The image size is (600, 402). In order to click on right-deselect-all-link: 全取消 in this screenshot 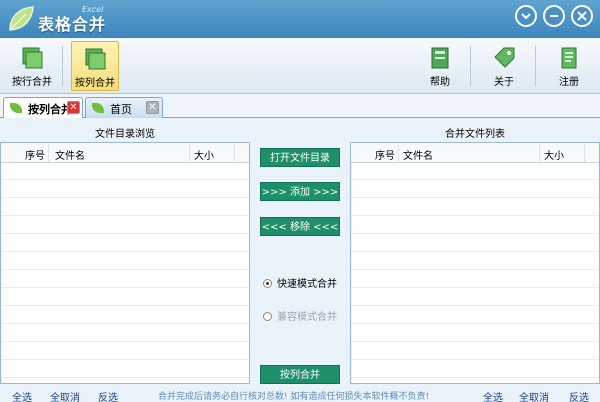, I will do `click(534, 395)`.